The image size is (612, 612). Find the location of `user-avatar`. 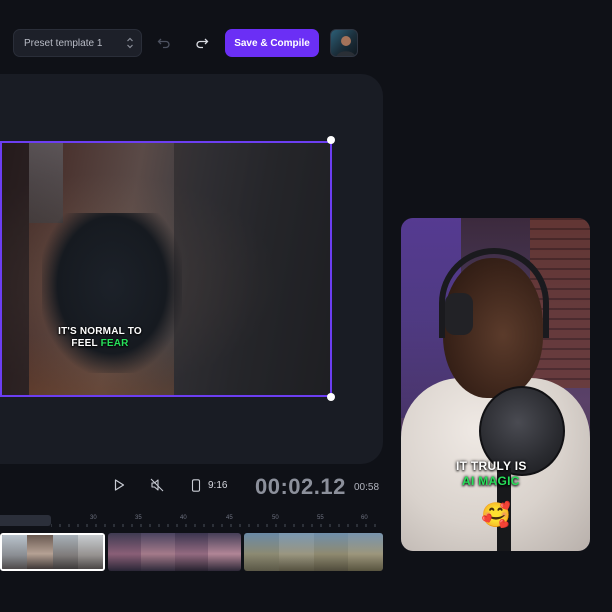

user-avatar is located at coordinates (344, 43).